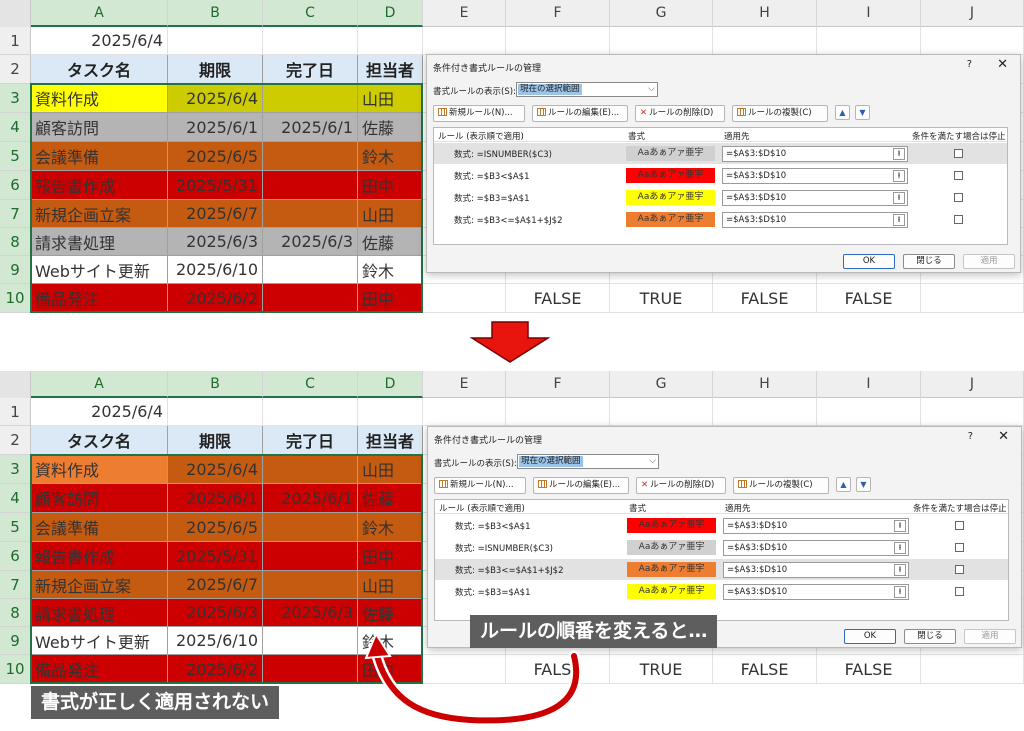 Image resolution: width=1024 pixels, height=731 pixels. What do you see at coordinates (780, 113) in the screenshot?
I see `duplicate-rule-button: ルールの複製(C)` at bounding box center [780, 113].